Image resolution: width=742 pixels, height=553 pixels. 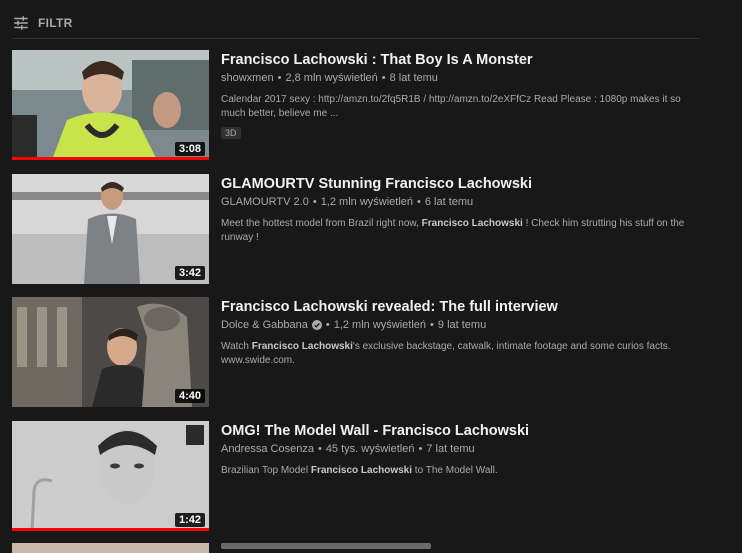 I want to click on format-badge: 3D, so click(x=231, y=133).